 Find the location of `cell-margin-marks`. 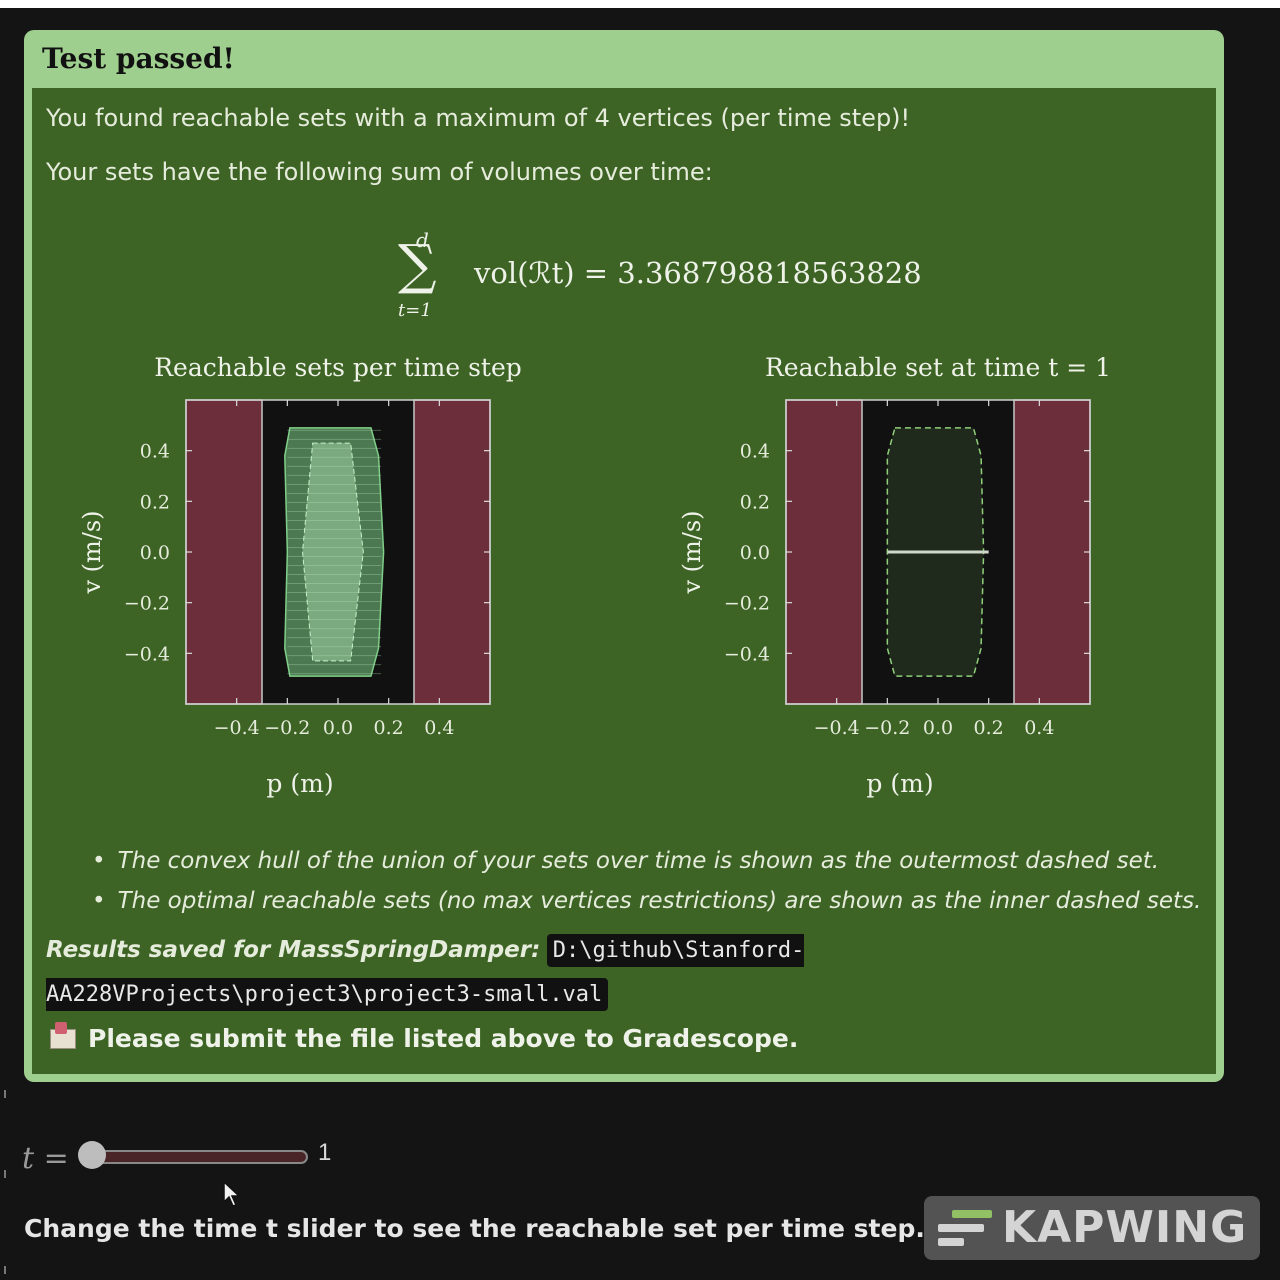

cell-margin-marks is located at coordinates (5, 1182).